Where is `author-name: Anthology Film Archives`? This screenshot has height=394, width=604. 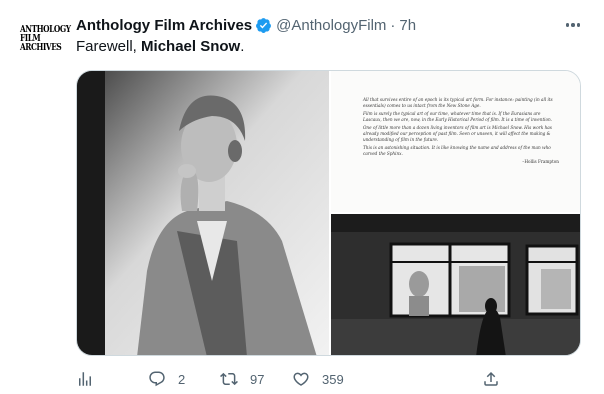
author-name: Anthology Film Archives is located at coordinates (164, 25).